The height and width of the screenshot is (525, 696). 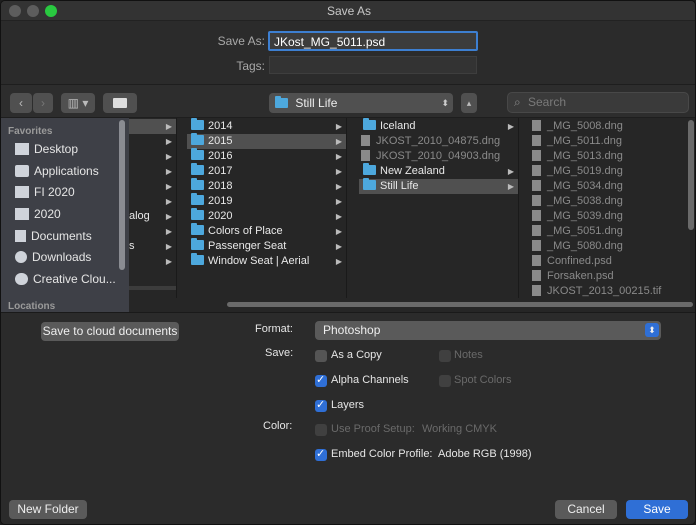 I want to click on spot-colors-checkbox, so click(x=445, y=381).